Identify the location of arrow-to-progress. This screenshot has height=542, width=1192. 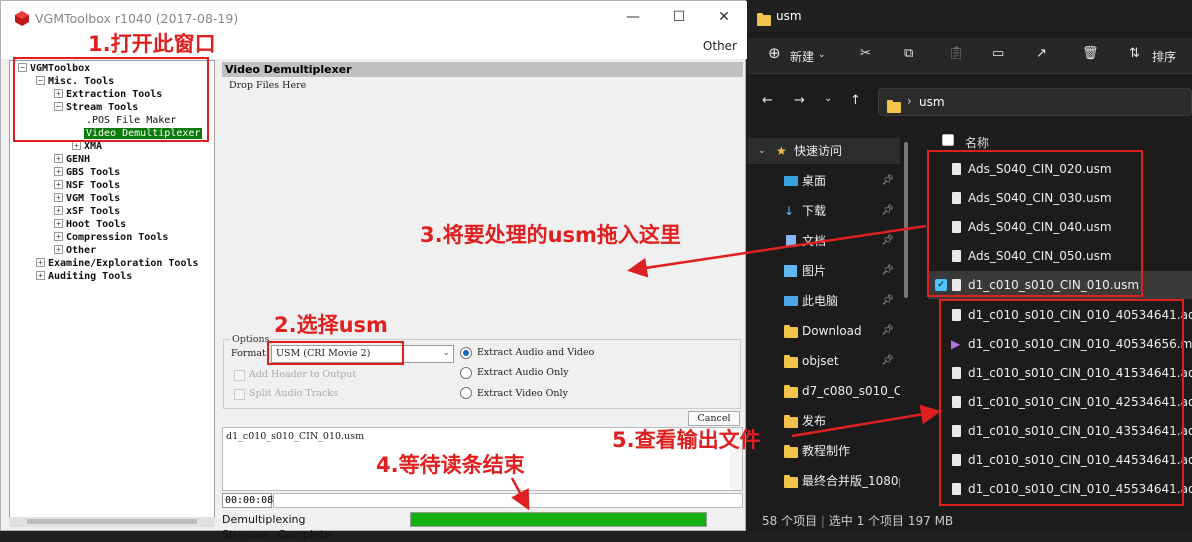
(520, 494).